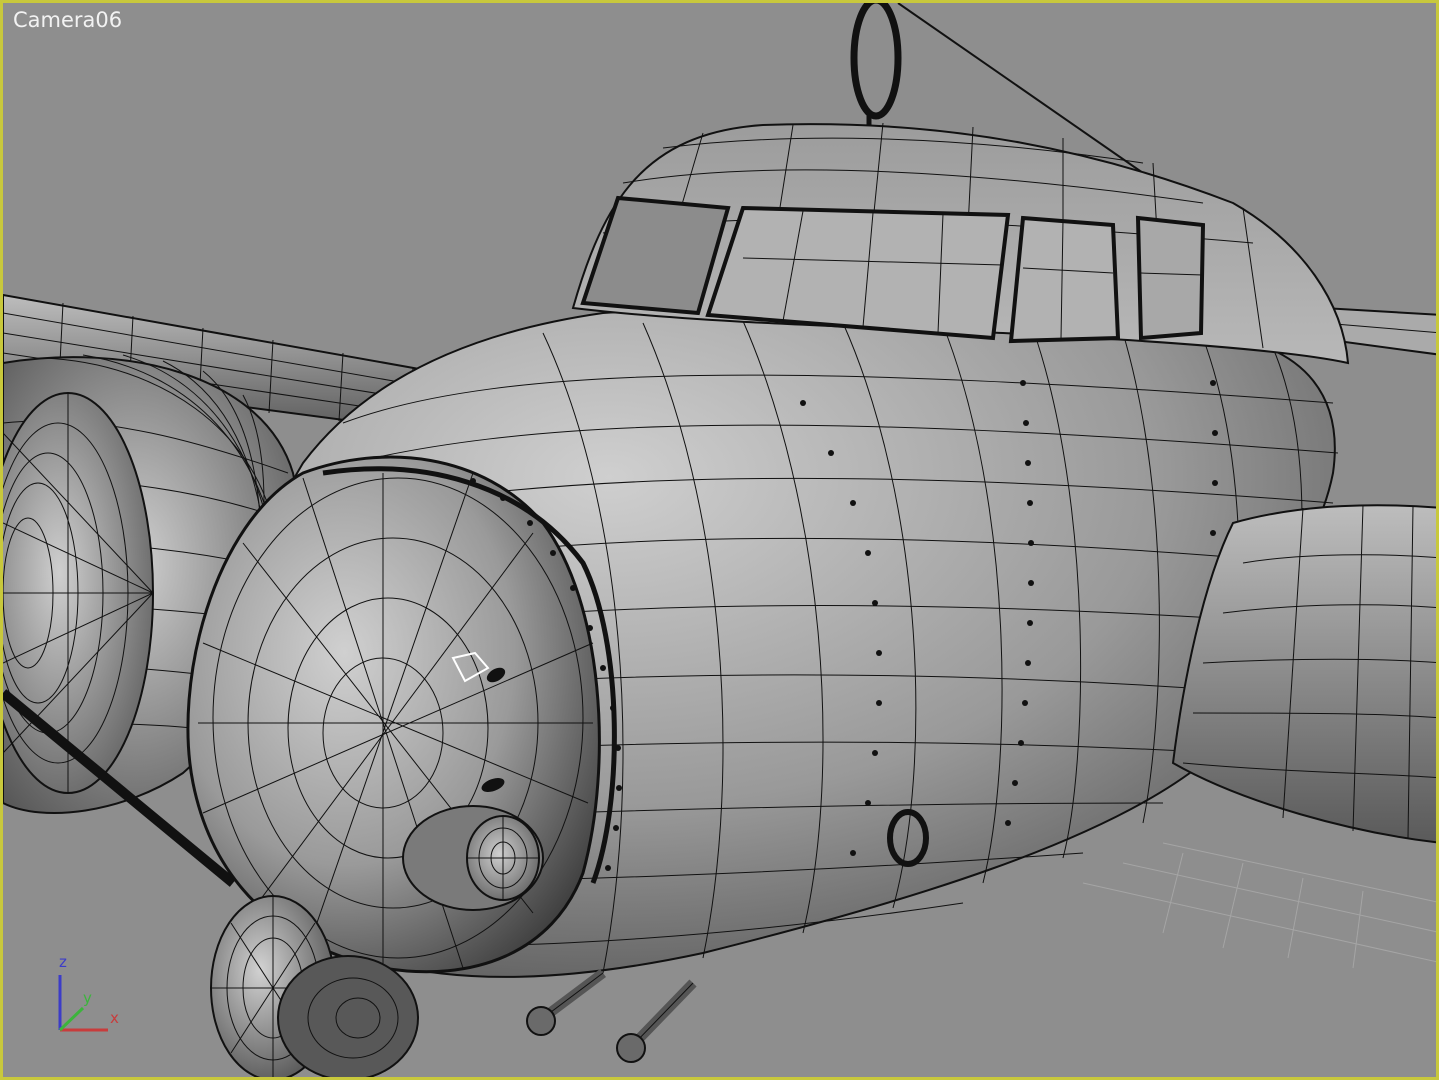 This screenshot has height=1080, width=1439. Describe the element at coordinates (87, 998) in the screenshot. I see `y-axis-label: y` at that location.